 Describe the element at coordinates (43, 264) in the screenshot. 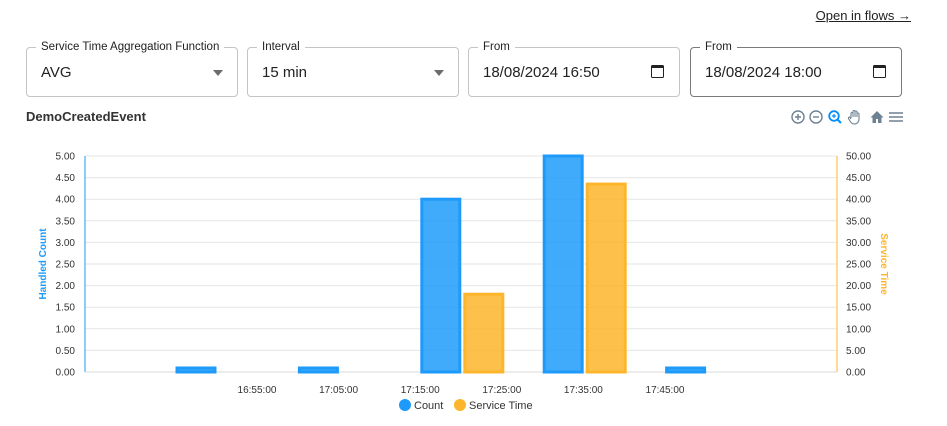

I see `y-left-axis-title: Handled Count` at that location.